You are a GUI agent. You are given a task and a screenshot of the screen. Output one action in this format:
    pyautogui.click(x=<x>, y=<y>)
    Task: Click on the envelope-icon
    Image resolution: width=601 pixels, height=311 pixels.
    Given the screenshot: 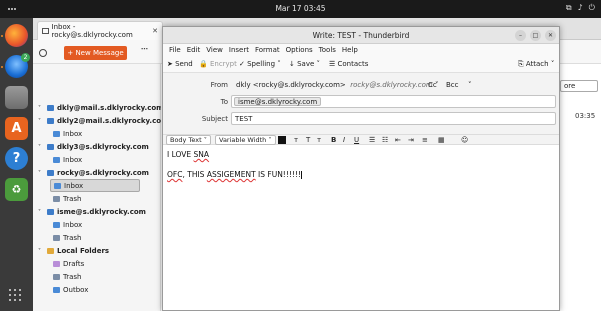 What is the action you would take?
    pyautogui.click(x=45, y=31)
    